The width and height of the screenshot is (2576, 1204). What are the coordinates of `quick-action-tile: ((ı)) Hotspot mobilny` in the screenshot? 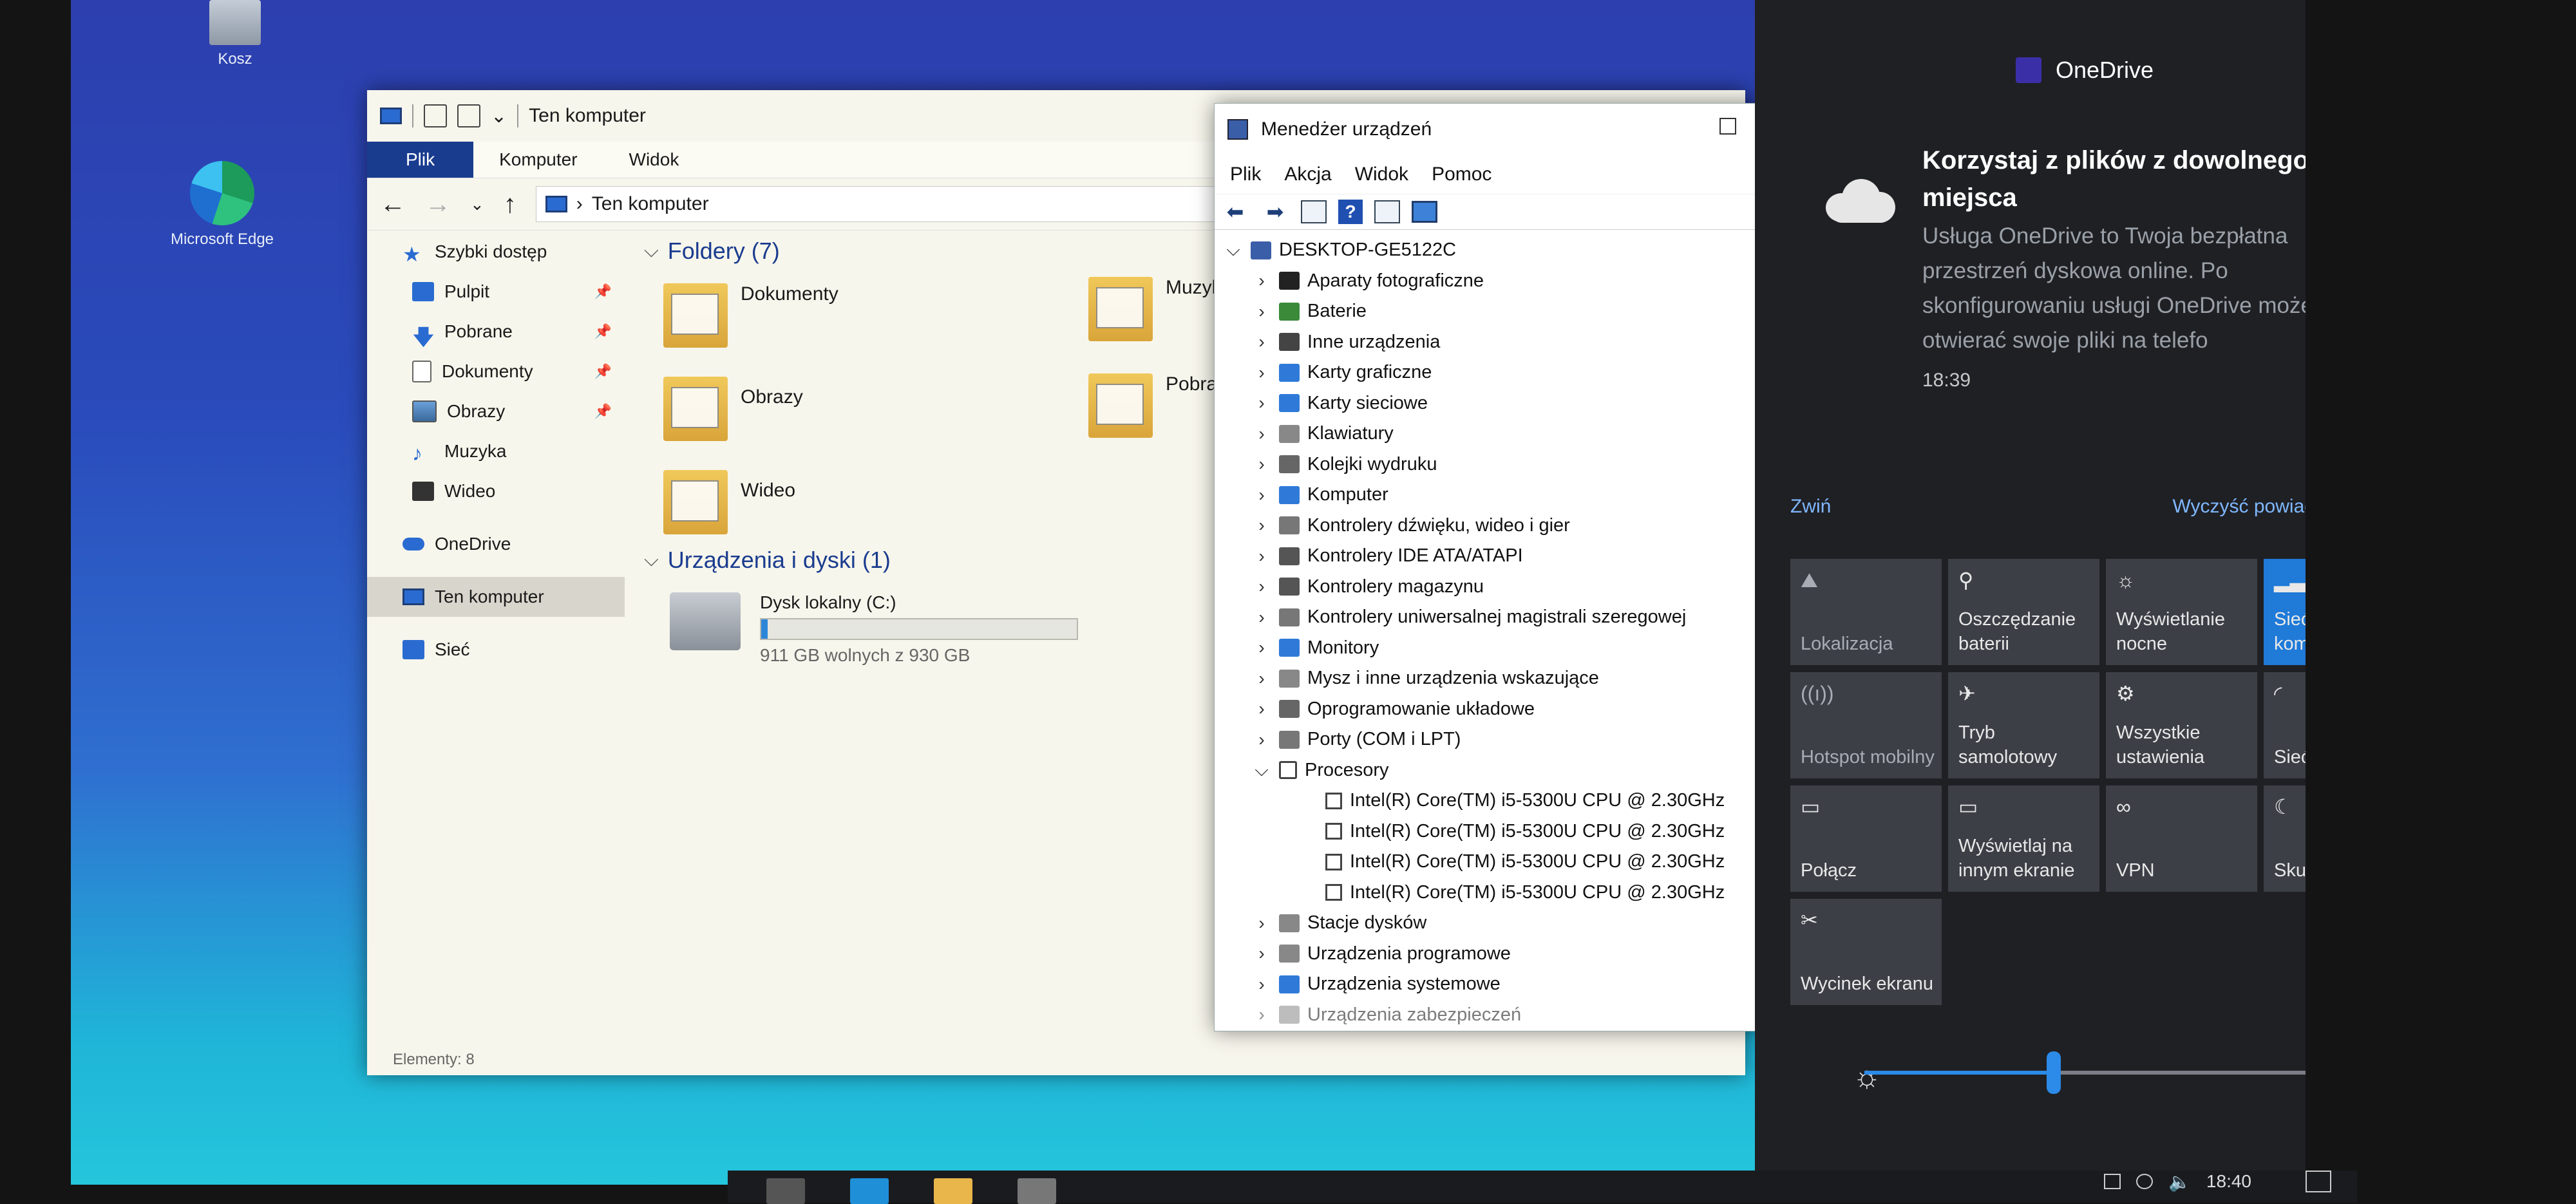 It's located at (1866, 725).